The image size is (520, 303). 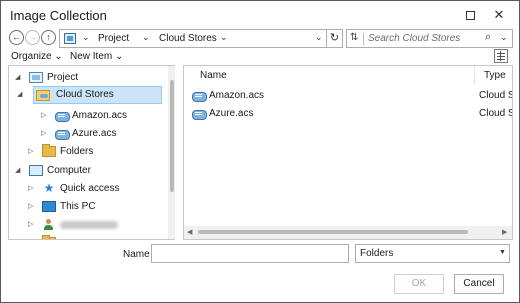 I want to click on scroll-right-icon: ▶, so click(x=504, y=232).